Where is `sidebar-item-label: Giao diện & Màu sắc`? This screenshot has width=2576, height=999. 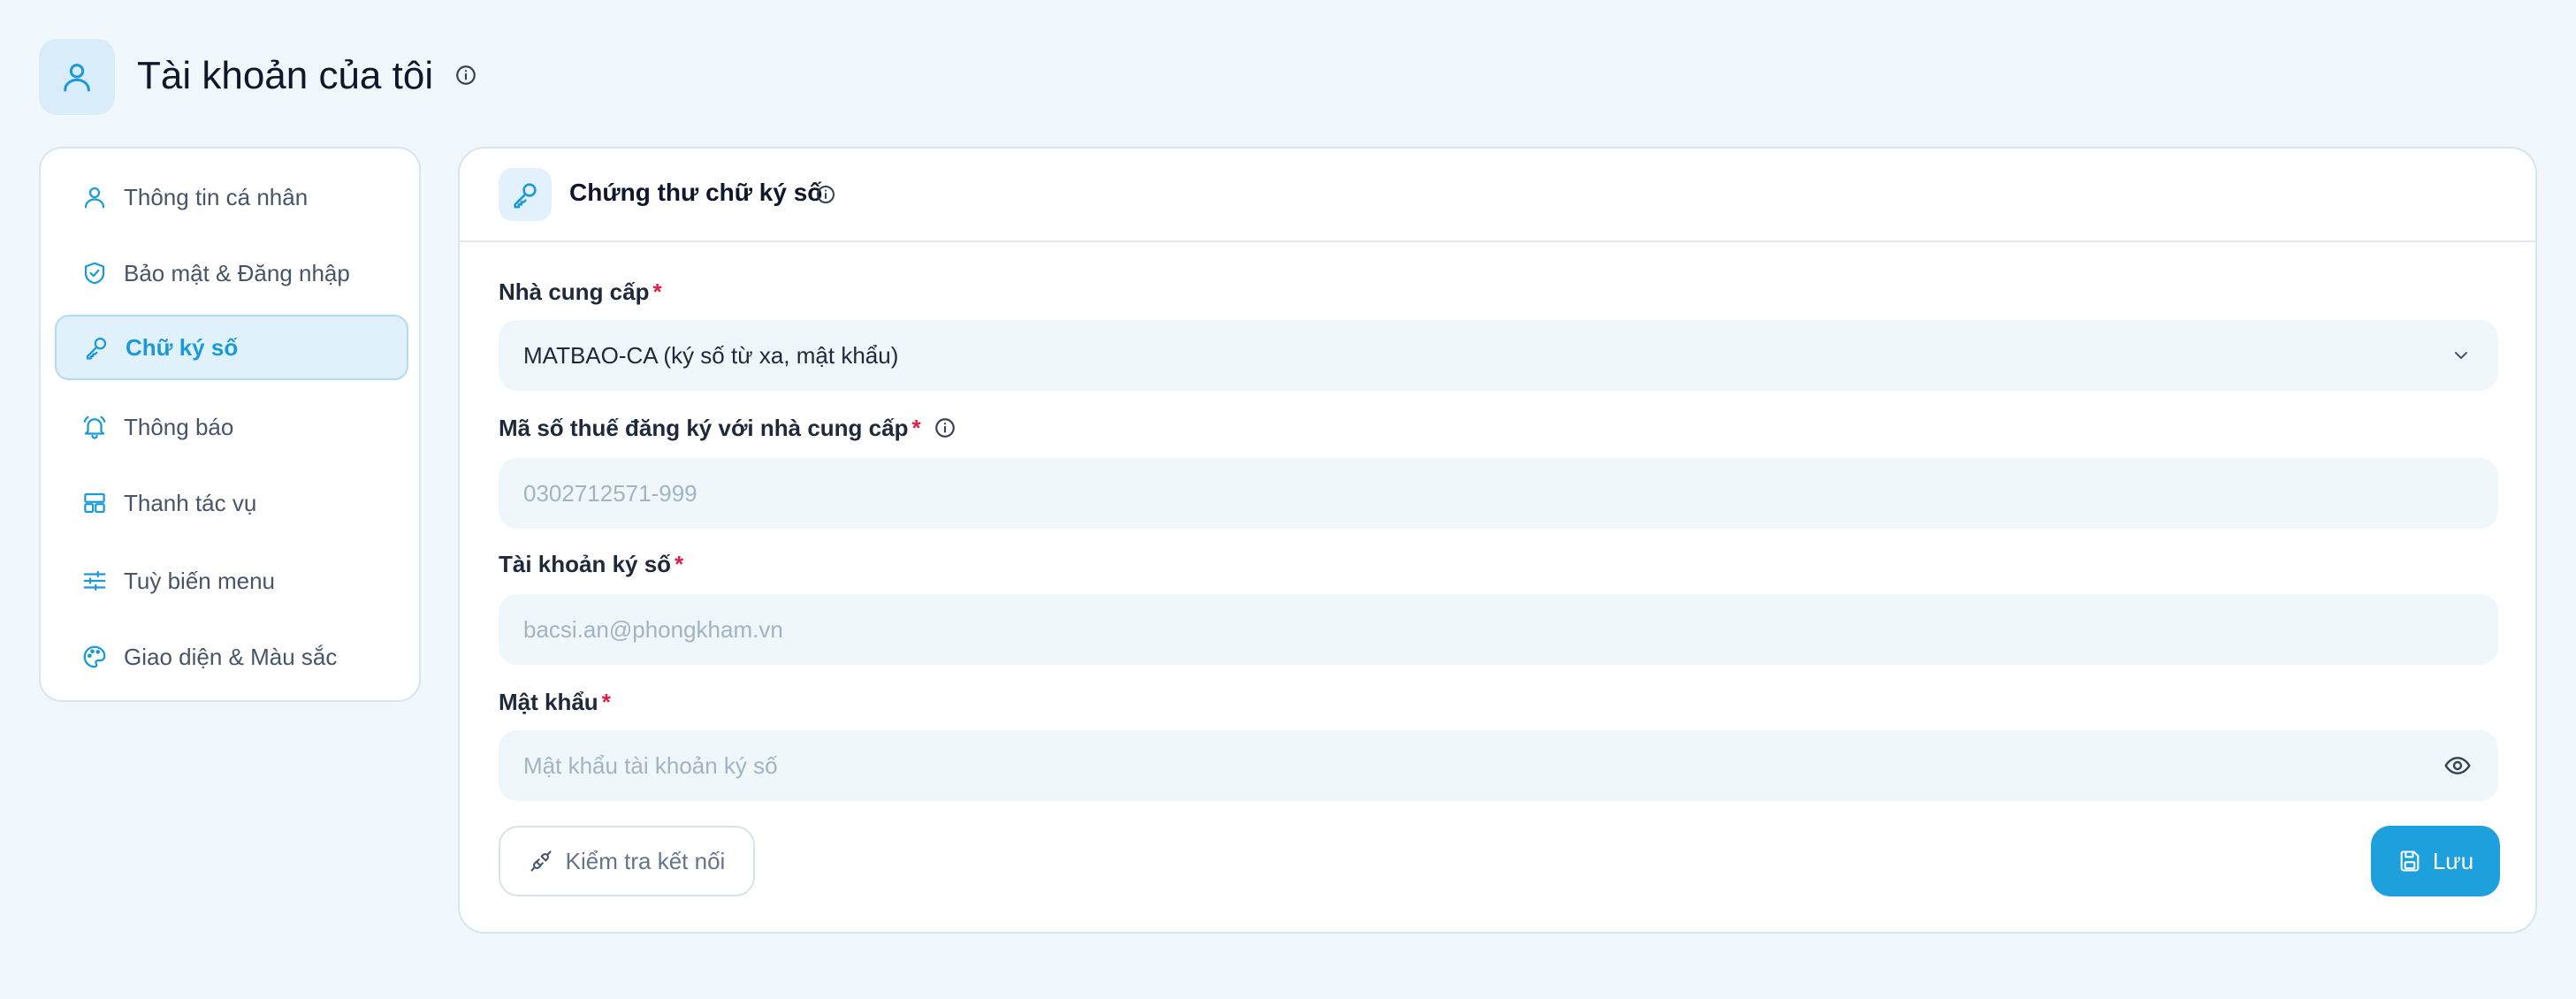
sidebar-item-label: Giao diện & Màu sắc is located at coordinates (231, 656).